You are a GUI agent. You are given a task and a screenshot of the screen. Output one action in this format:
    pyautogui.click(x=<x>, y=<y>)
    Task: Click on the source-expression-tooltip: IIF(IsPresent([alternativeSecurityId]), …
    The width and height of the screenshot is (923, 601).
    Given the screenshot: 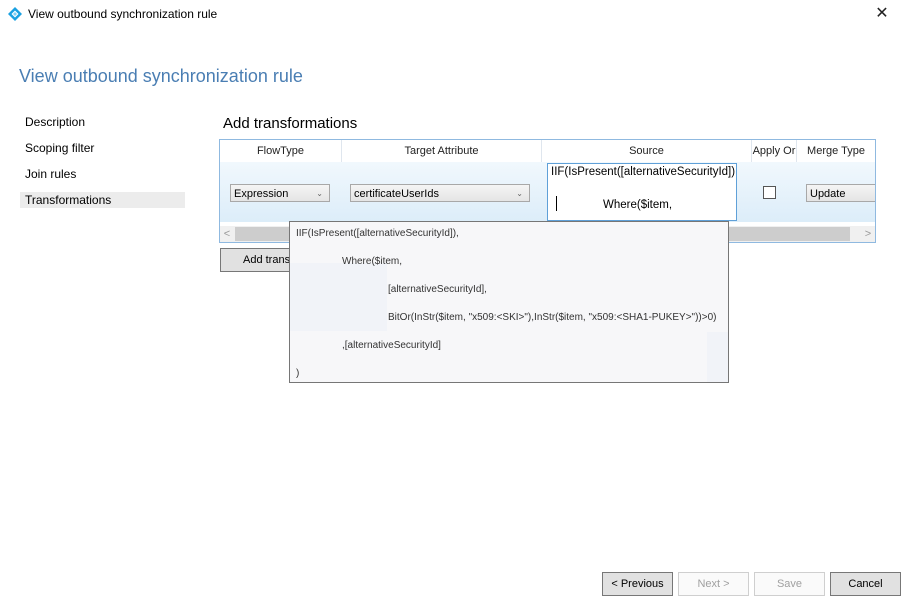 What is the action you would take?
    pyautogui.click(x=509, y=302)
    